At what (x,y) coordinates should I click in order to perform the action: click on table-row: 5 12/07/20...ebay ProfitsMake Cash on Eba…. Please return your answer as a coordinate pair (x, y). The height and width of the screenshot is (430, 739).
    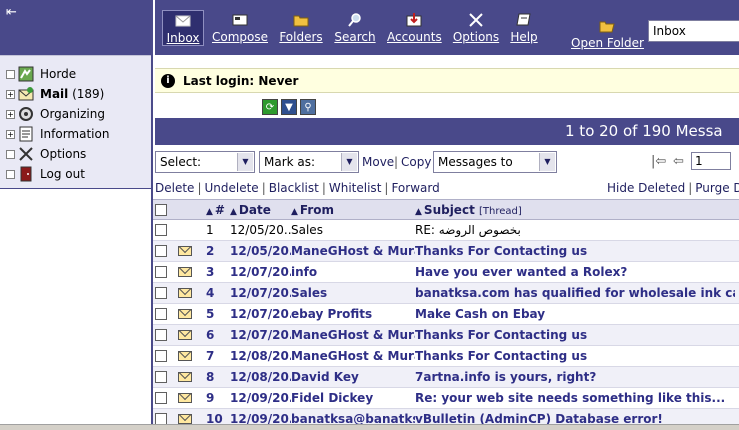
    Looking at the image, I should click on (446, 314).